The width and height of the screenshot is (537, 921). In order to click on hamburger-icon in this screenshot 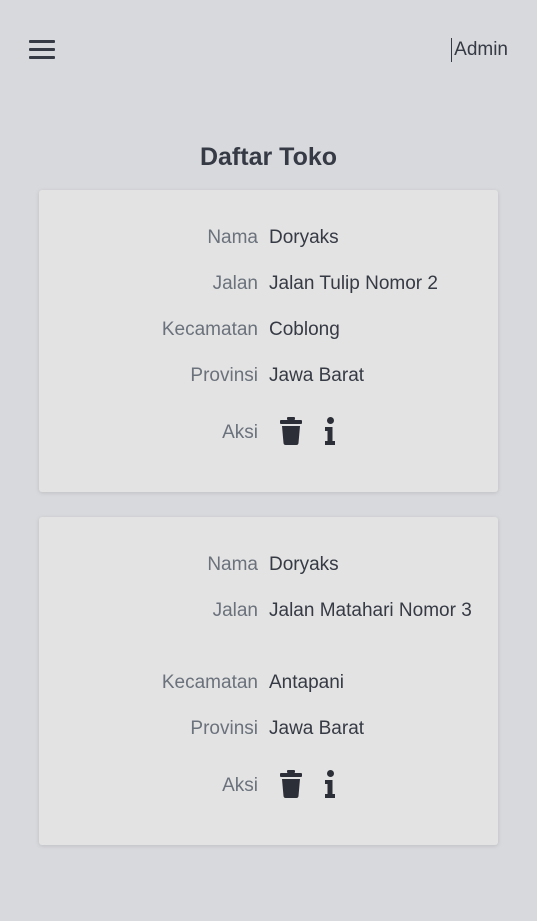, I will do `click(42, 50)`.